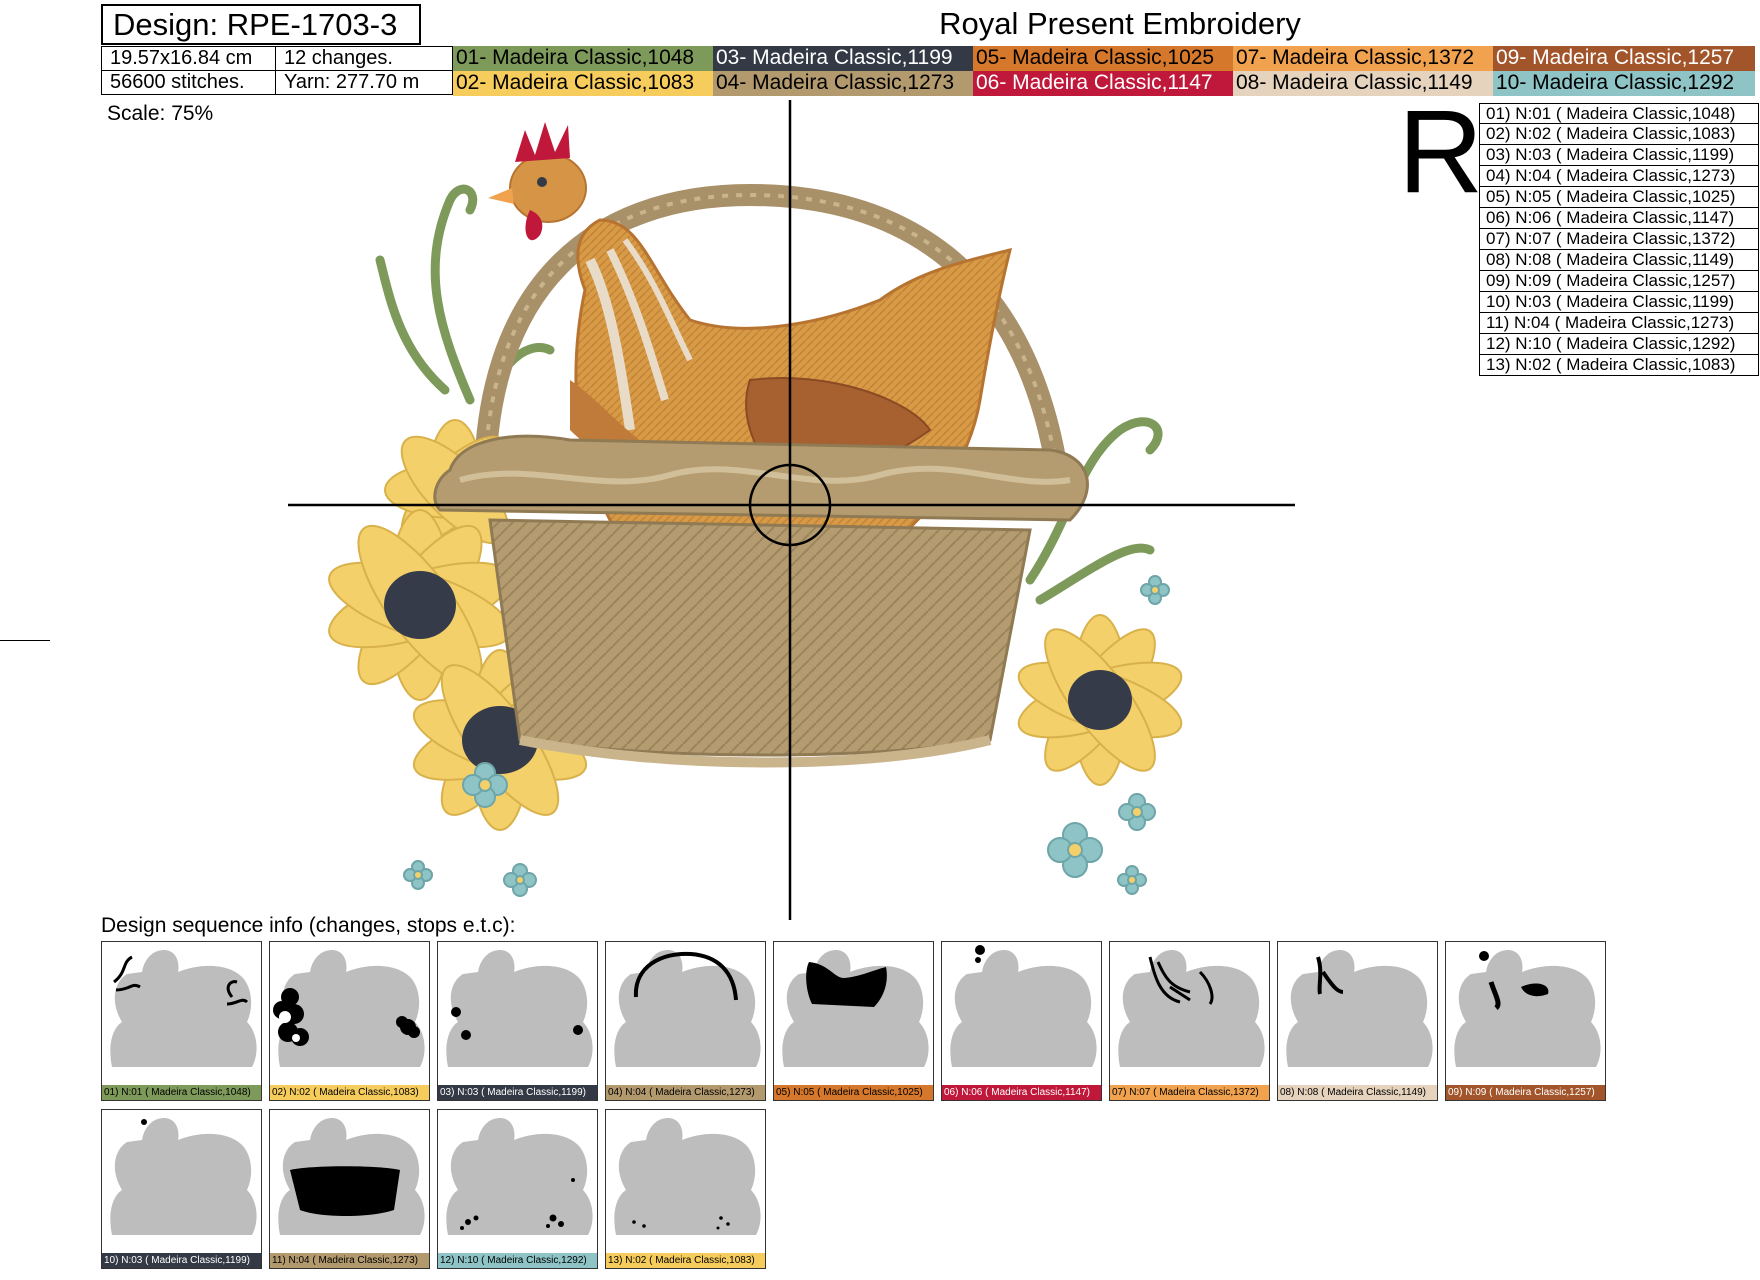 Image resolution: width=1760 pixels, height=1280 pixels. Describe the element at coordinates (1624, 58) in the screenshot. I see `color-swatch: 09- Madeira Classic,1257` at that location.